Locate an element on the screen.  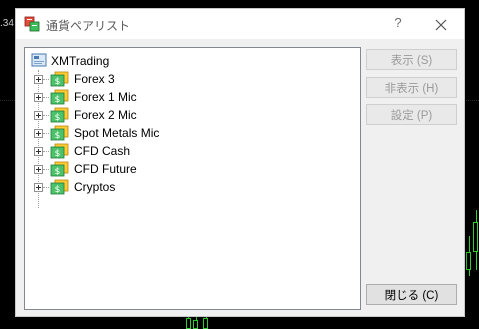
tree-item-spot-metals-mic: $ Spot Metals Mic is located at coordinates (134, 133).